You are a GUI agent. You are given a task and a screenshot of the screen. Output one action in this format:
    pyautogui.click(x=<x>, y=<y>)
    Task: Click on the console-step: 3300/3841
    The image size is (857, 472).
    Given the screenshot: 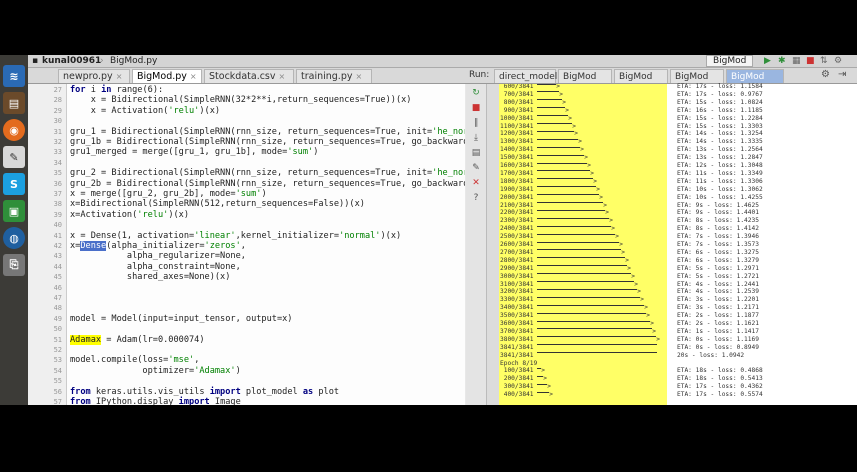 What is the action you would take?
    pyautogui.click(x=519, y=300)
    